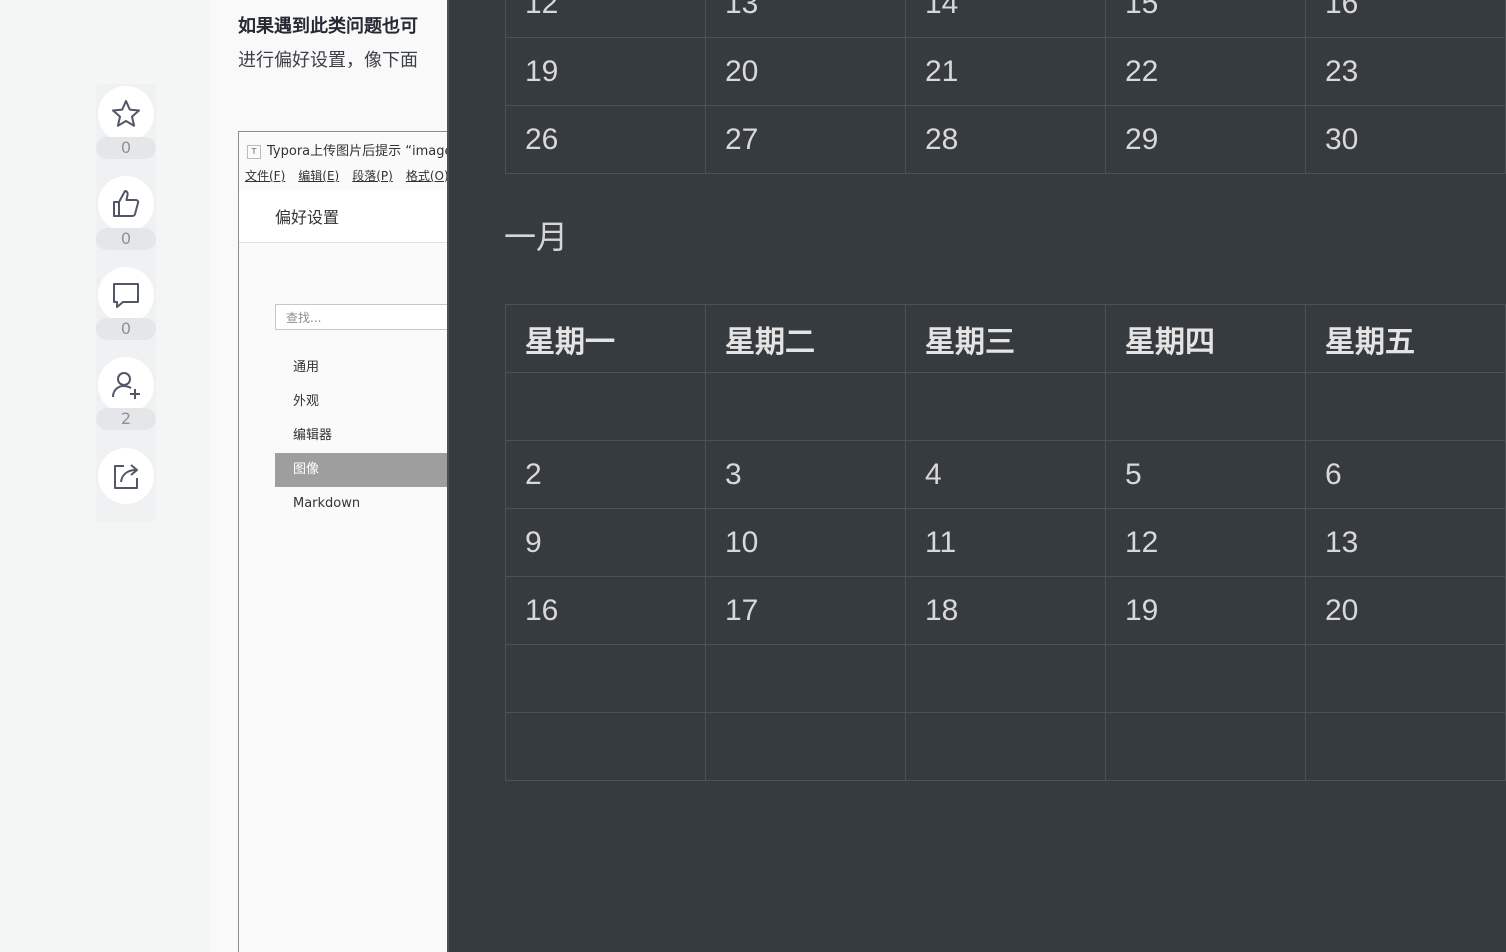  I want to click on menu-edit: 编辑(E), so click(319, 176).